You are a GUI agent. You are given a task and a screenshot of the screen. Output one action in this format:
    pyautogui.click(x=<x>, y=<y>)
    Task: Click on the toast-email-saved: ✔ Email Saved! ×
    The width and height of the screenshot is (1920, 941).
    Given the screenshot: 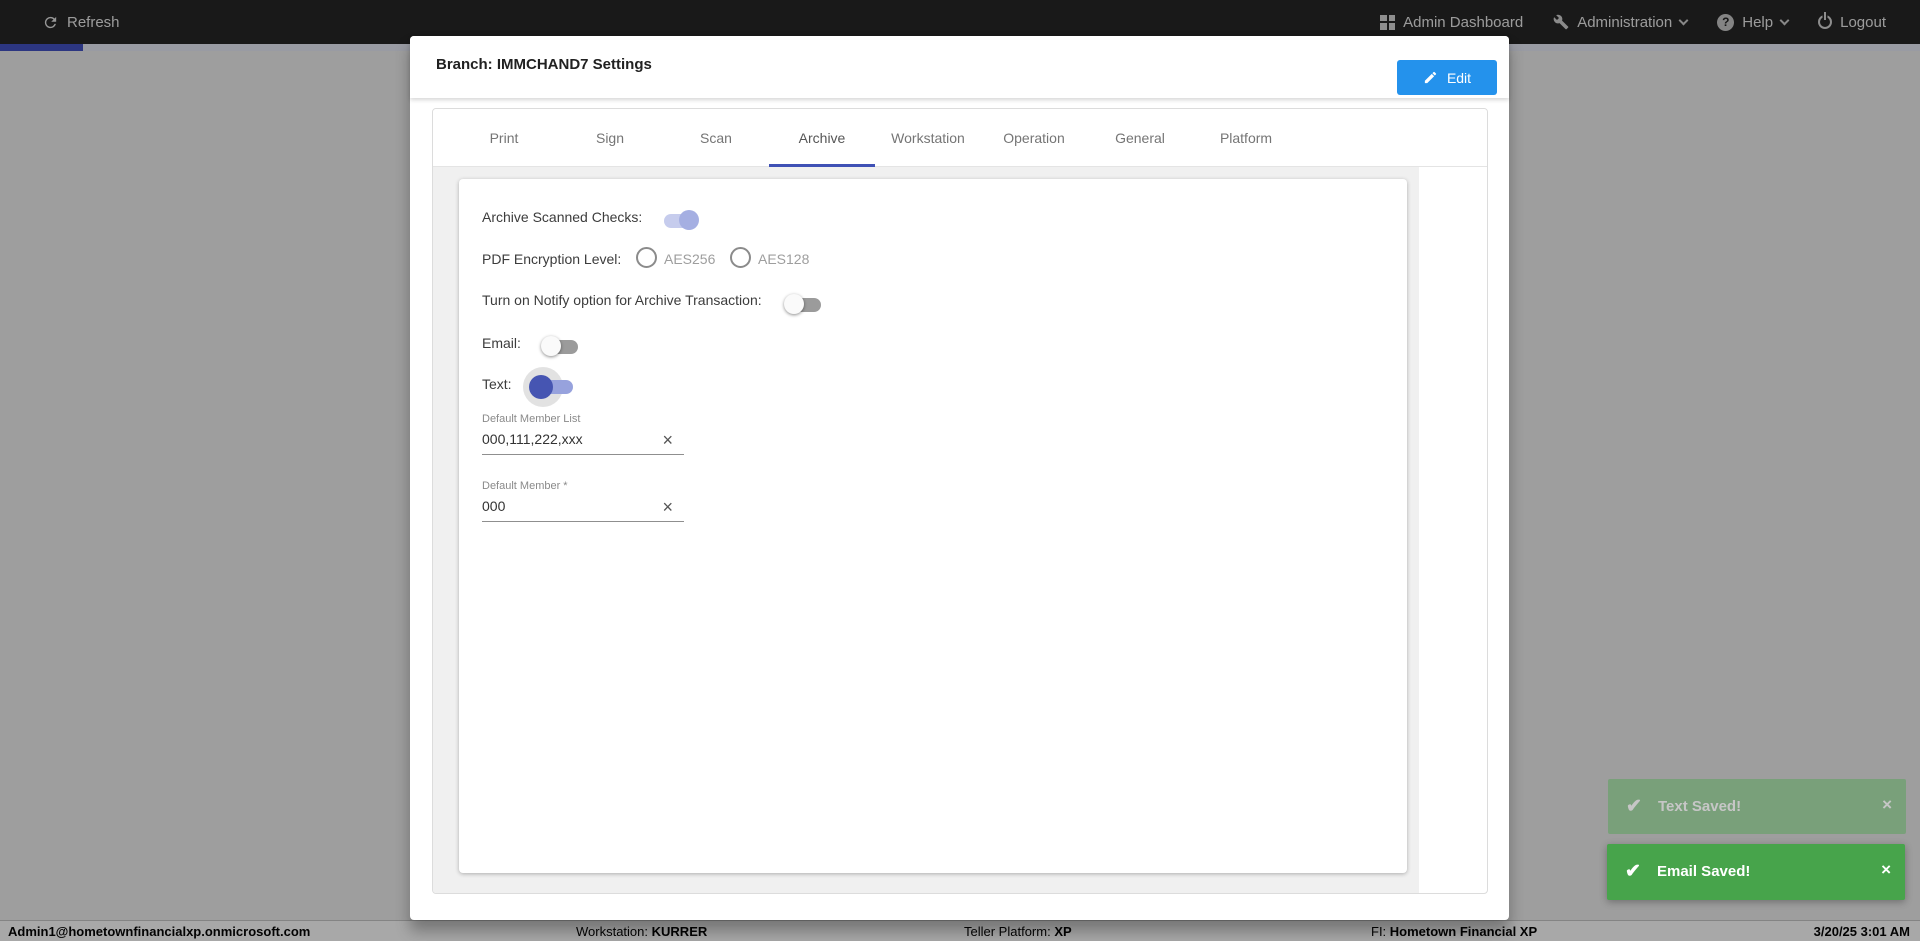 What is the action you would take?
    pyautogui.click(x=1756, y=872)
    